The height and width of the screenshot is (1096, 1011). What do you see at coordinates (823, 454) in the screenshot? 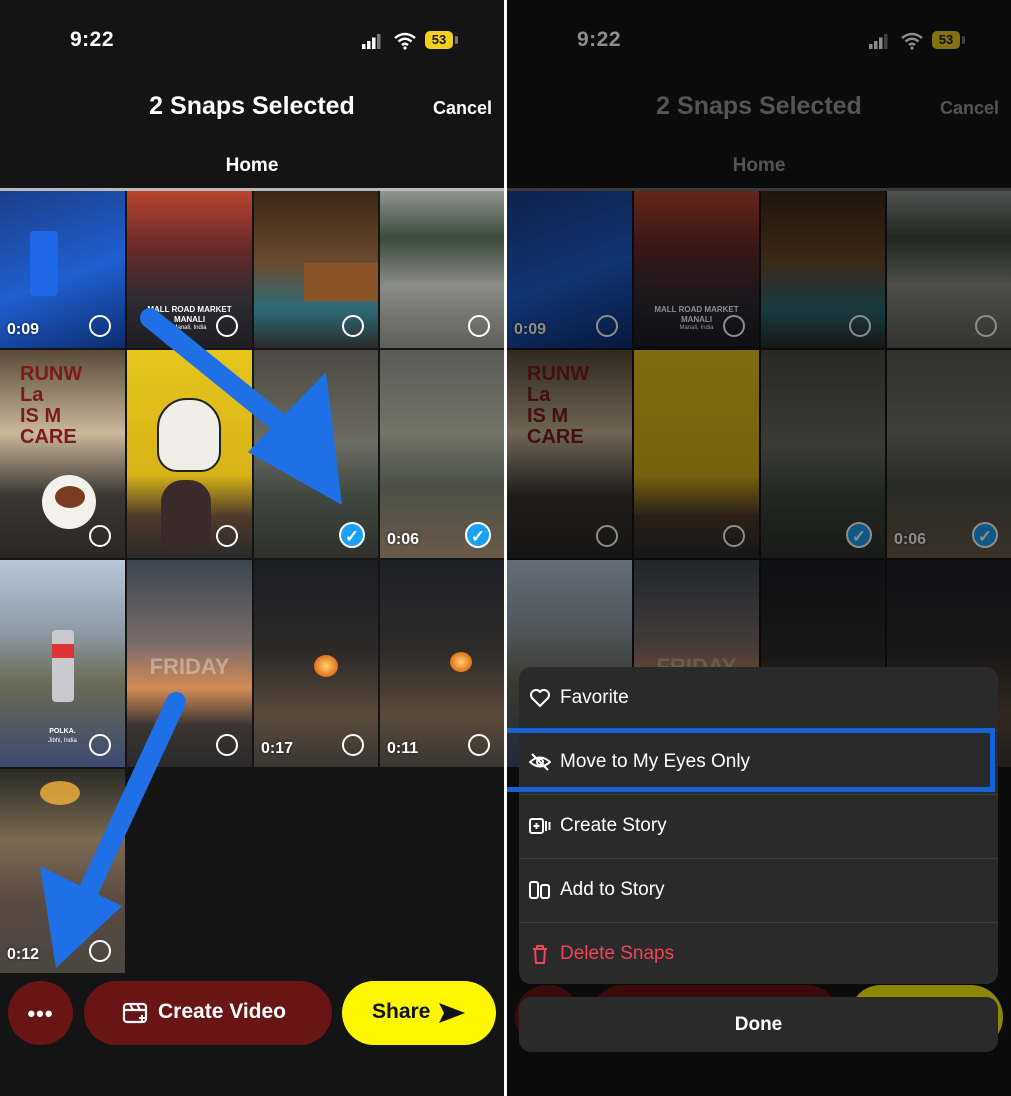
I see `snap-tile: ✓` at bounding box center [823, 454].